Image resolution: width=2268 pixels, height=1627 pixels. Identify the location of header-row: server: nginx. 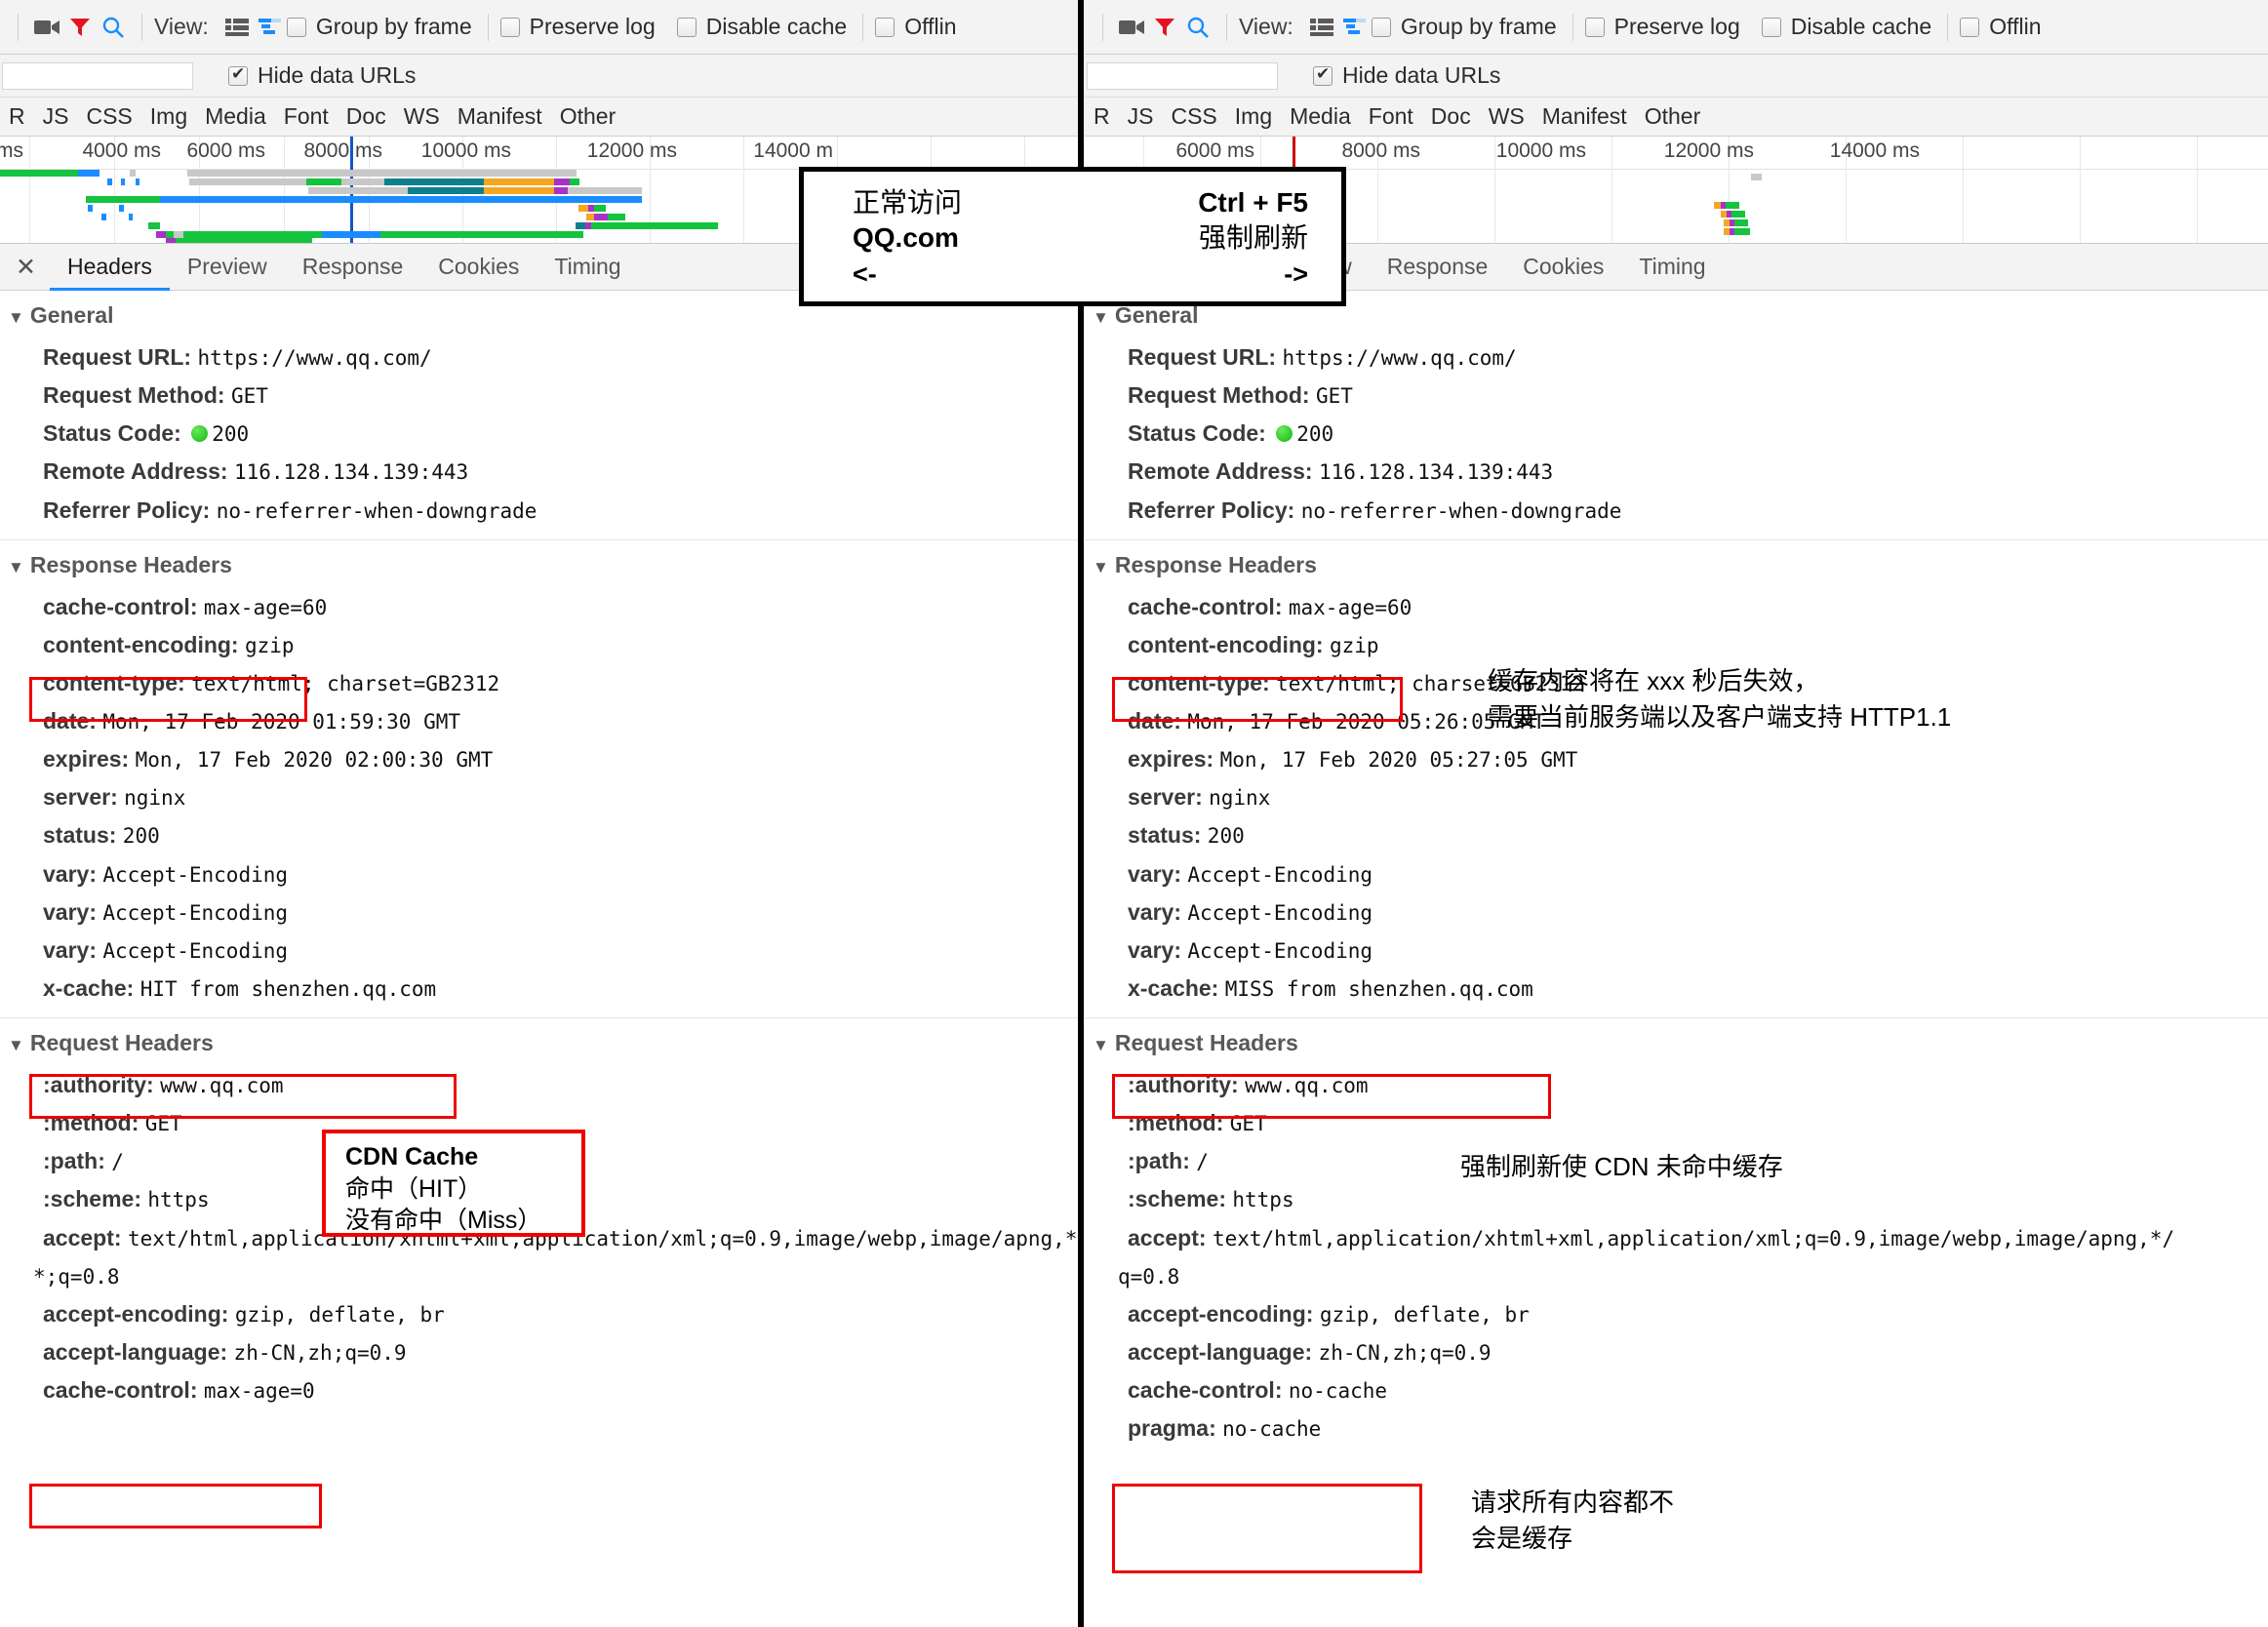
(1676, 797).